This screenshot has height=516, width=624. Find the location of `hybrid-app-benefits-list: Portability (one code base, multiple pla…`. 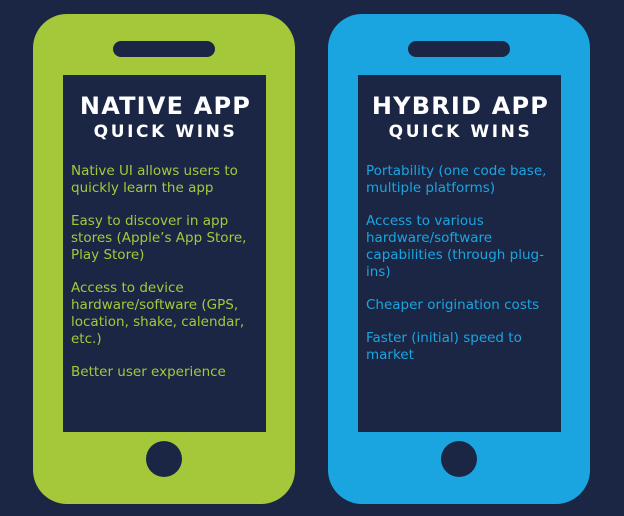

hybrid-app-benefits-list: Portability (one code base, multiple pla… is located at coordinates (460, 263).